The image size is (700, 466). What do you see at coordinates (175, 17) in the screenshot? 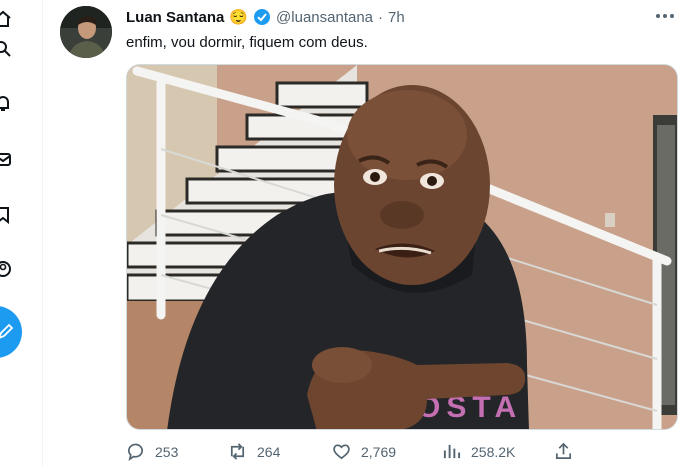
I see `display-name: Luan Santana` at bounding box center [175, 17].